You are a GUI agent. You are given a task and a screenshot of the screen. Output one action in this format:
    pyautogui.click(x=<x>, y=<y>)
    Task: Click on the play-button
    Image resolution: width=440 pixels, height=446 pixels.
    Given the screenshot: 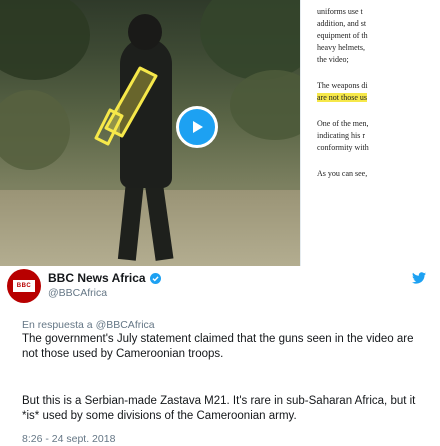 What is the action you would take?
    pyautogui.click(x=197, y=127)
    